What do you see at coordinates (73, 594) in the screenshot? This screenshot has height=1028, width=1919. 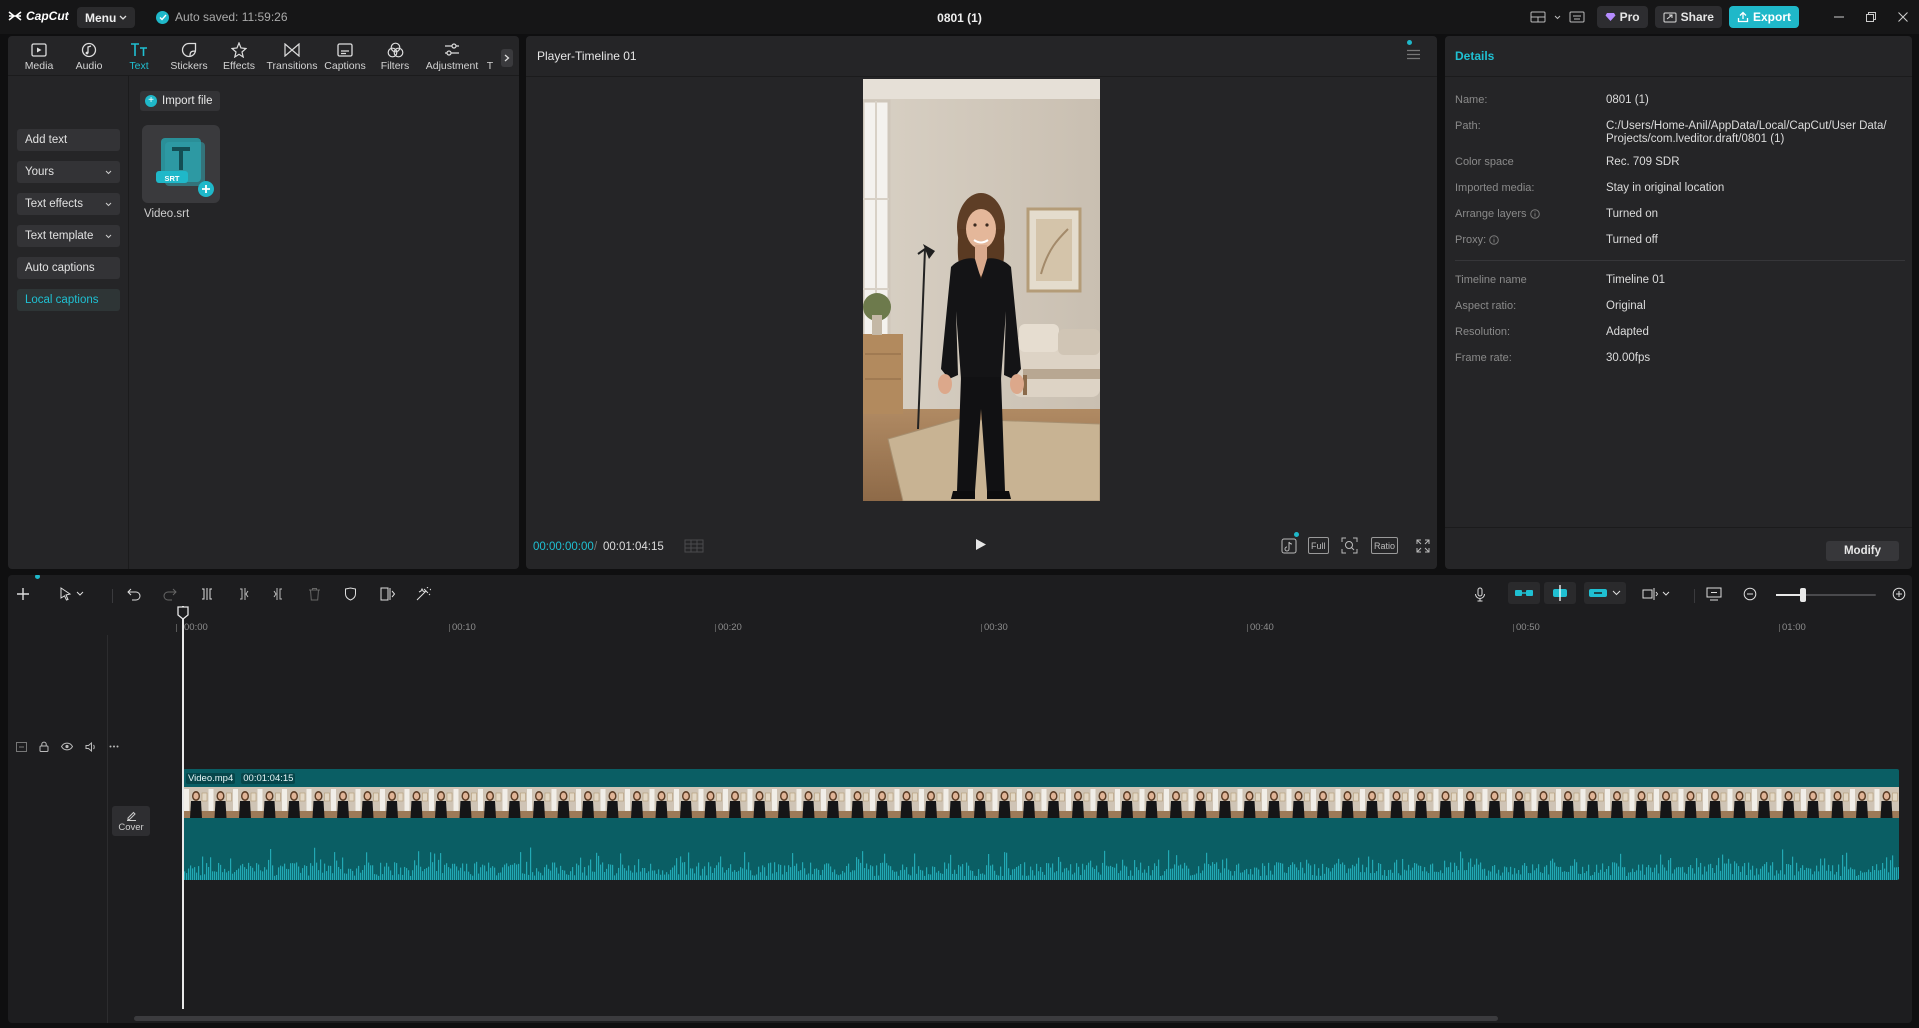 I see `select-tool-button` at bounding box center [73, 594].